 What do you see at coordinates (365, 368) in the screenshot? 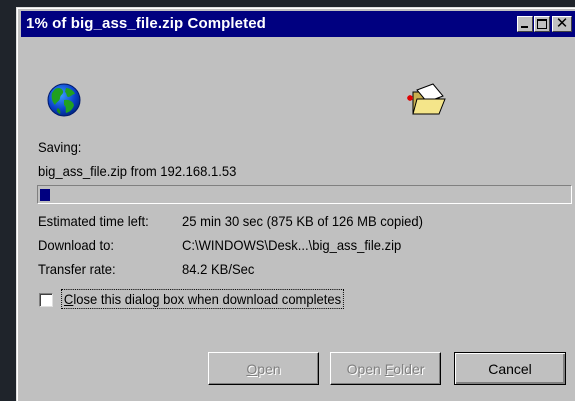
I see `open-folder-text-pre: Open` at bounding box center [365, 368].